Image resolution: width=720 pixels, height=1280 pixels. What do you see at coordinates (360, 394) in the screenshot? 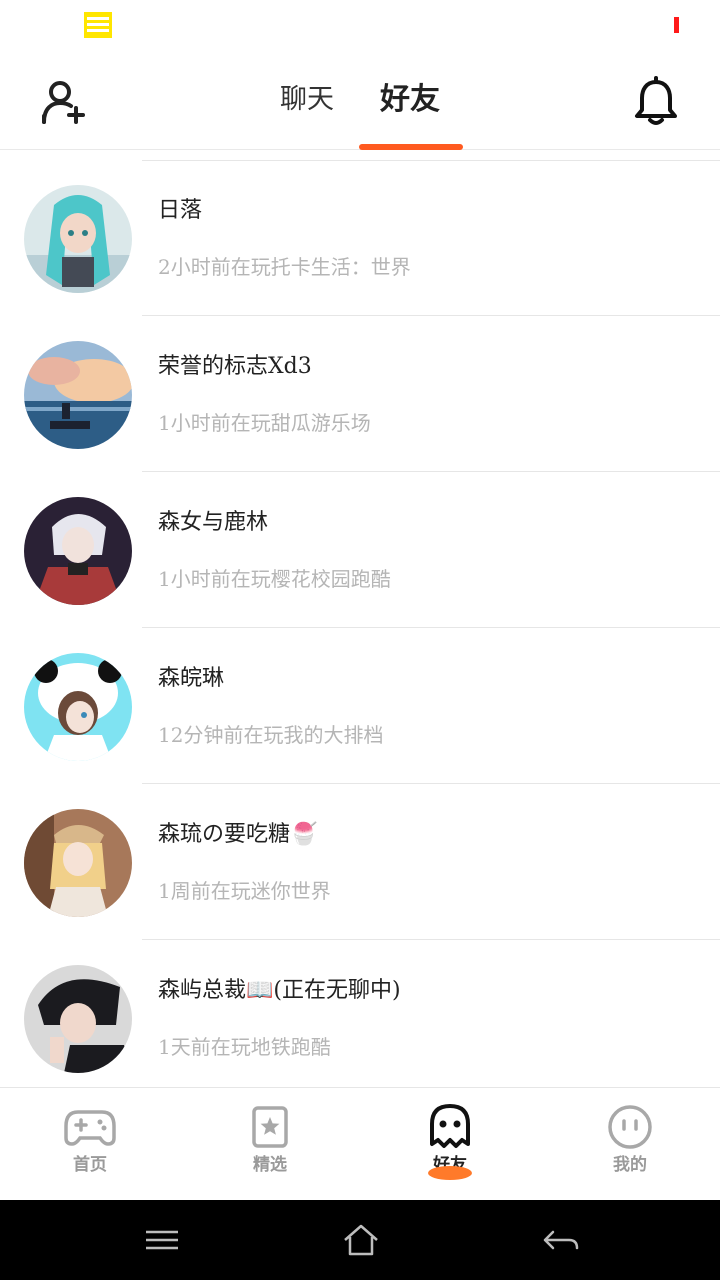
I see `friend-row: 荣誉的标志Xd3 1小时前在玩甜瓜游乐场` at bounding box center [360, 394].